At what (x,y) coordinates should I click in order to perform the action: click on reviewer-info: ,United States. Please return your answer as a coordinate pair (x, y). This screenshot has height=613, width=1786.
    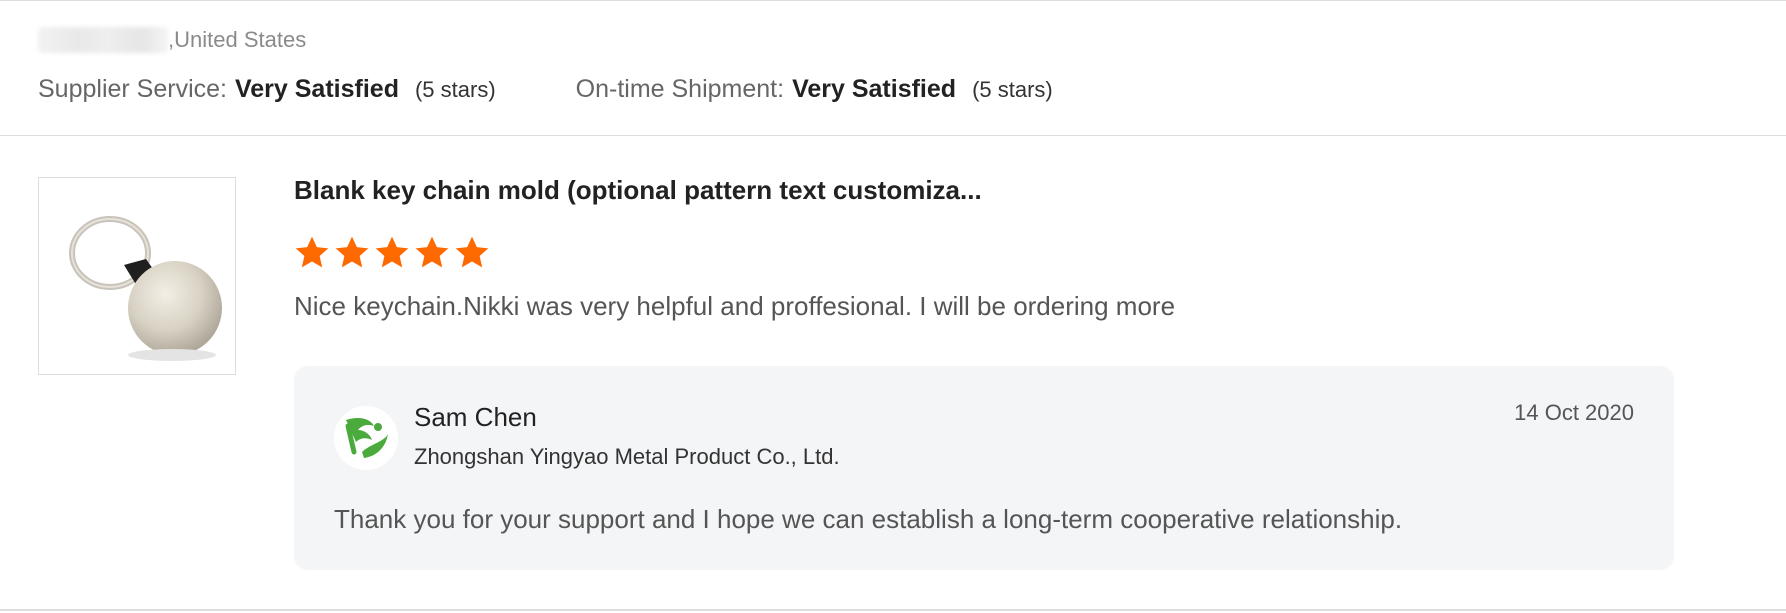
    Looking at the image, I should click on (172, 40).